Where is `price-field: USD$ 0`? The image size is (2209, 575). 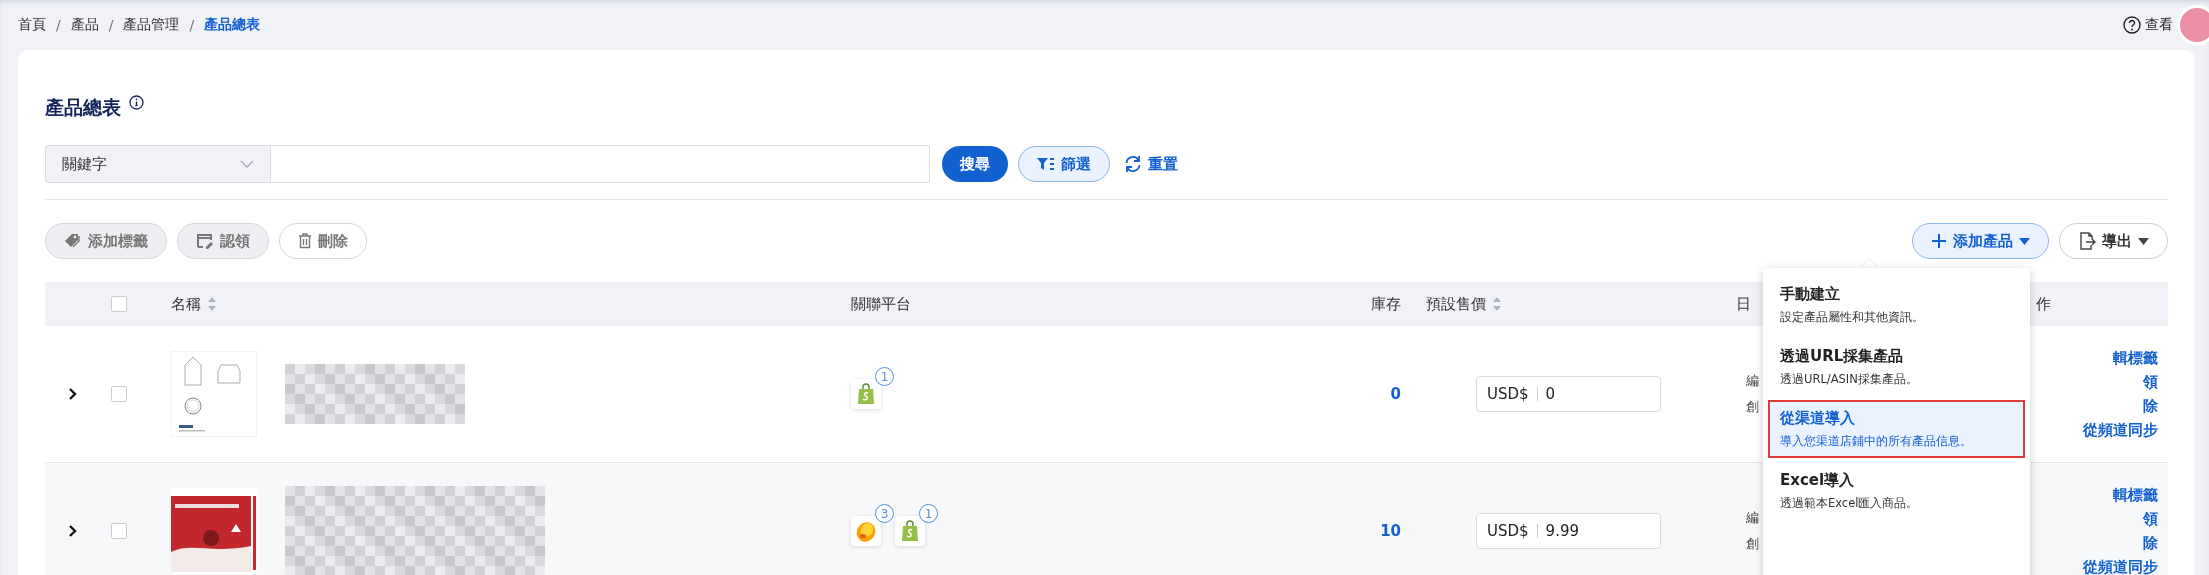 price-field: USD$ 0 is located at coordinates (1568, 394).